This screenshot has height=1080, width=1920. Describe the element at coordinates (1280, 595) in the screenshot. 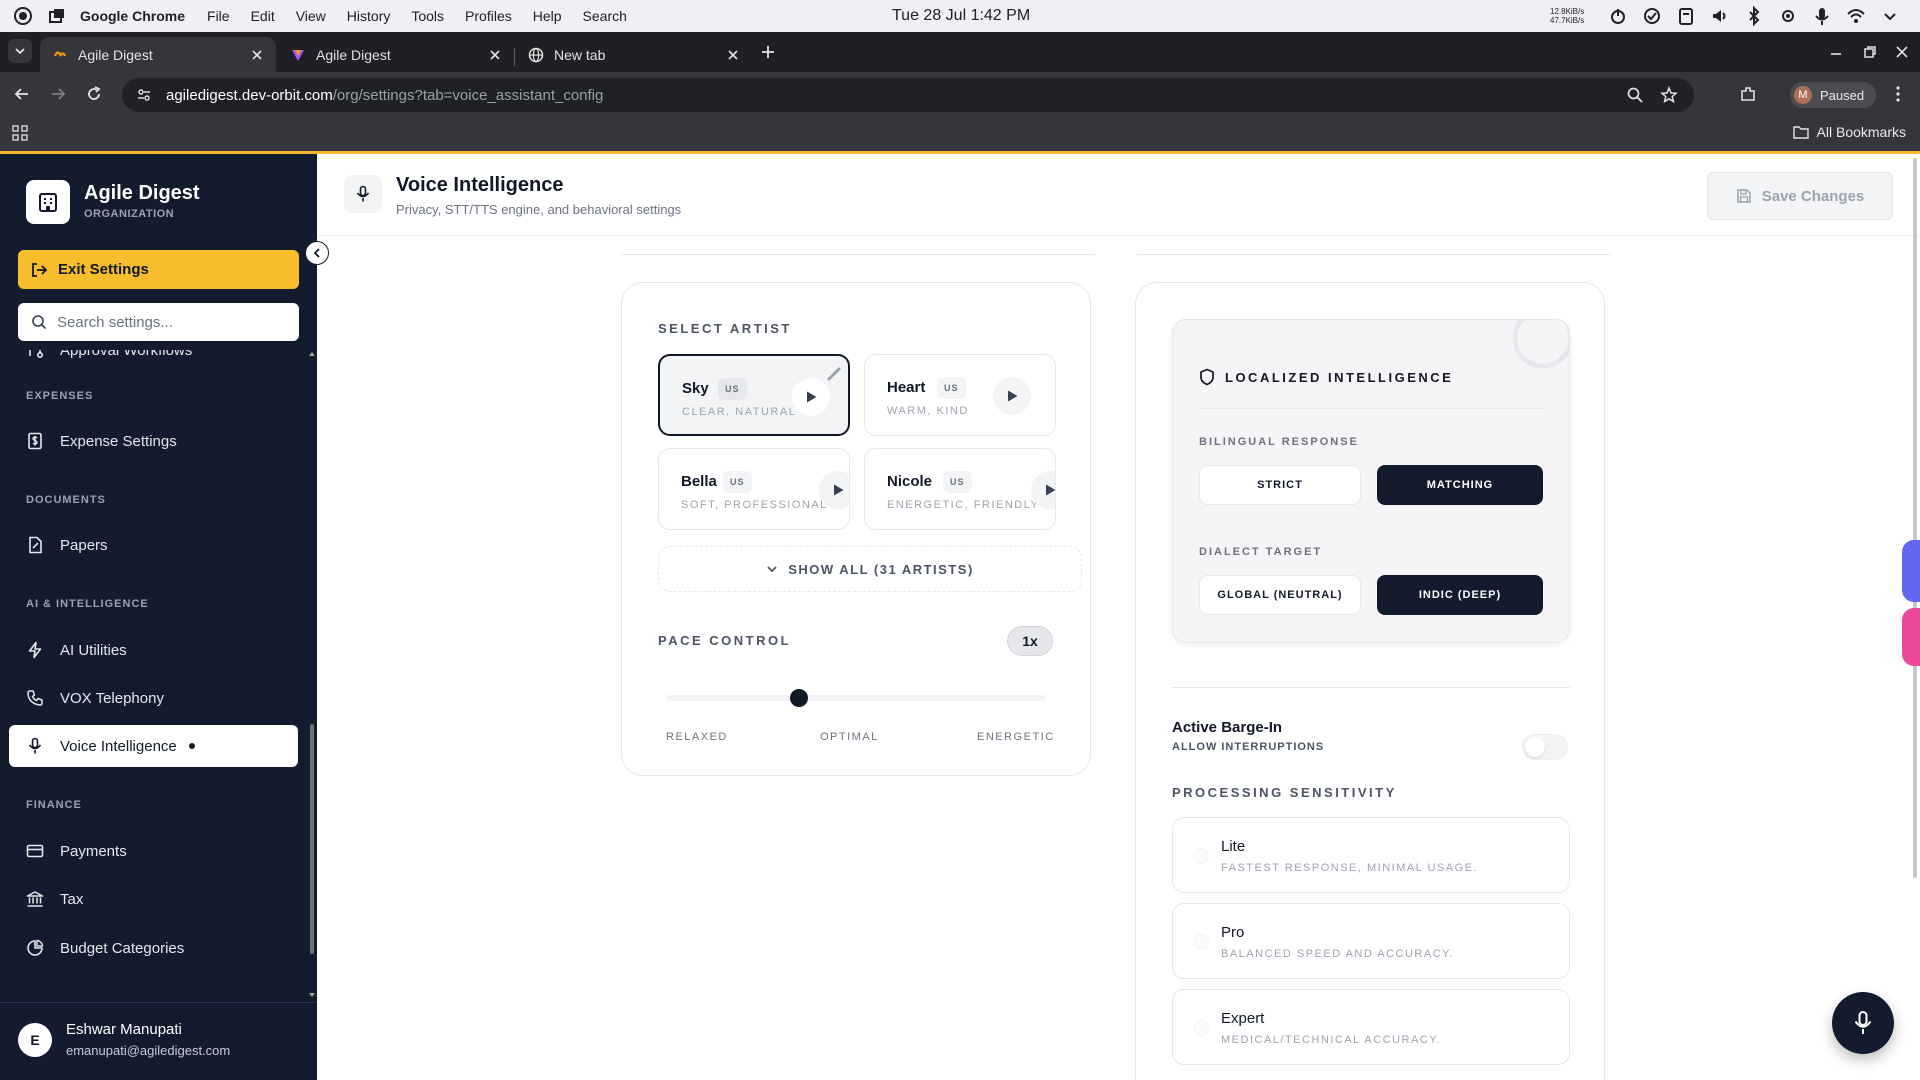

I see `dialect-option-global: GLOBAL (NEUTRAL)` at that location.